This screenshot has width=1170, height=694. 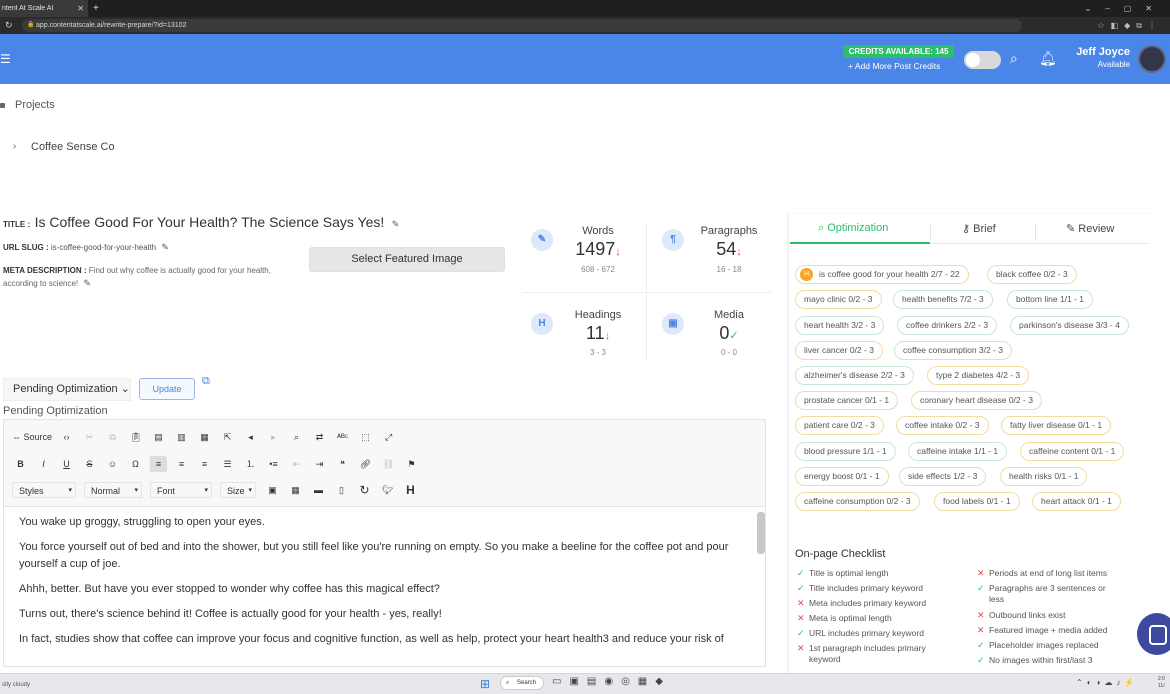 What do you see at coordinates (1044, 476) in the screenshot?
I see `keyword-pill: health risks 0/1 - 1` at bounding box center [1044, 476].